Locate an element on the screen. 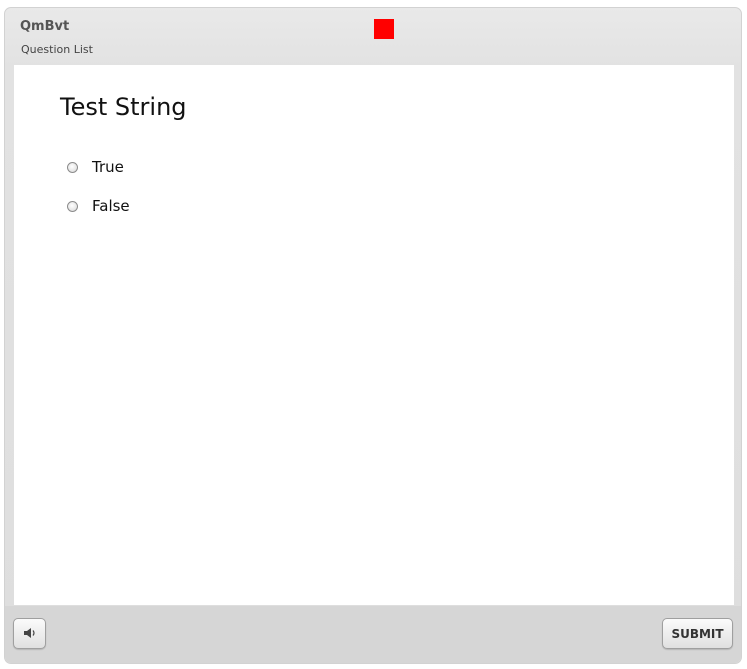 The height and width of the screenshot is (669, 747). submit-button: SUBMIT is located at coordinates (697, 633).